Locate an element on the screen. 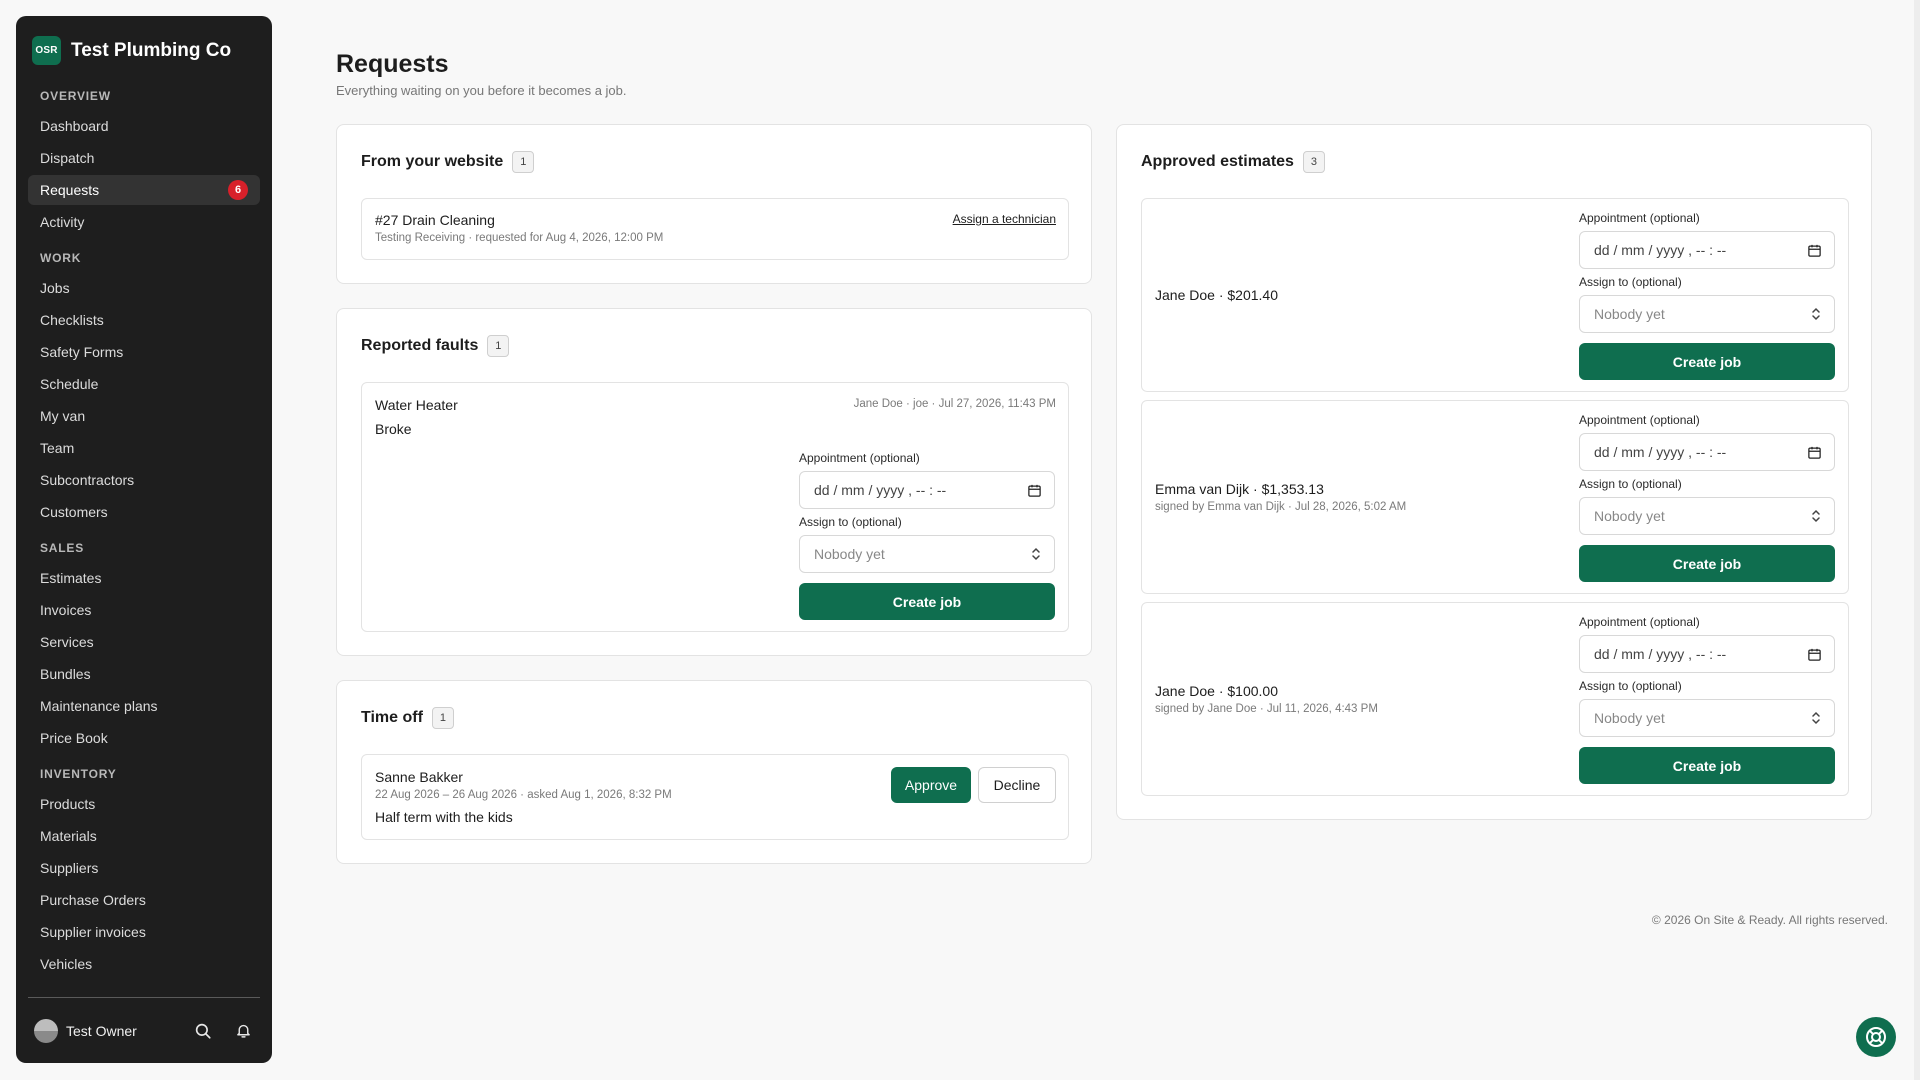 The height and width of the screenshot is (1080, 1920). sidebar-item-vehicles: Vehicles is located at coordinates (144, 964).